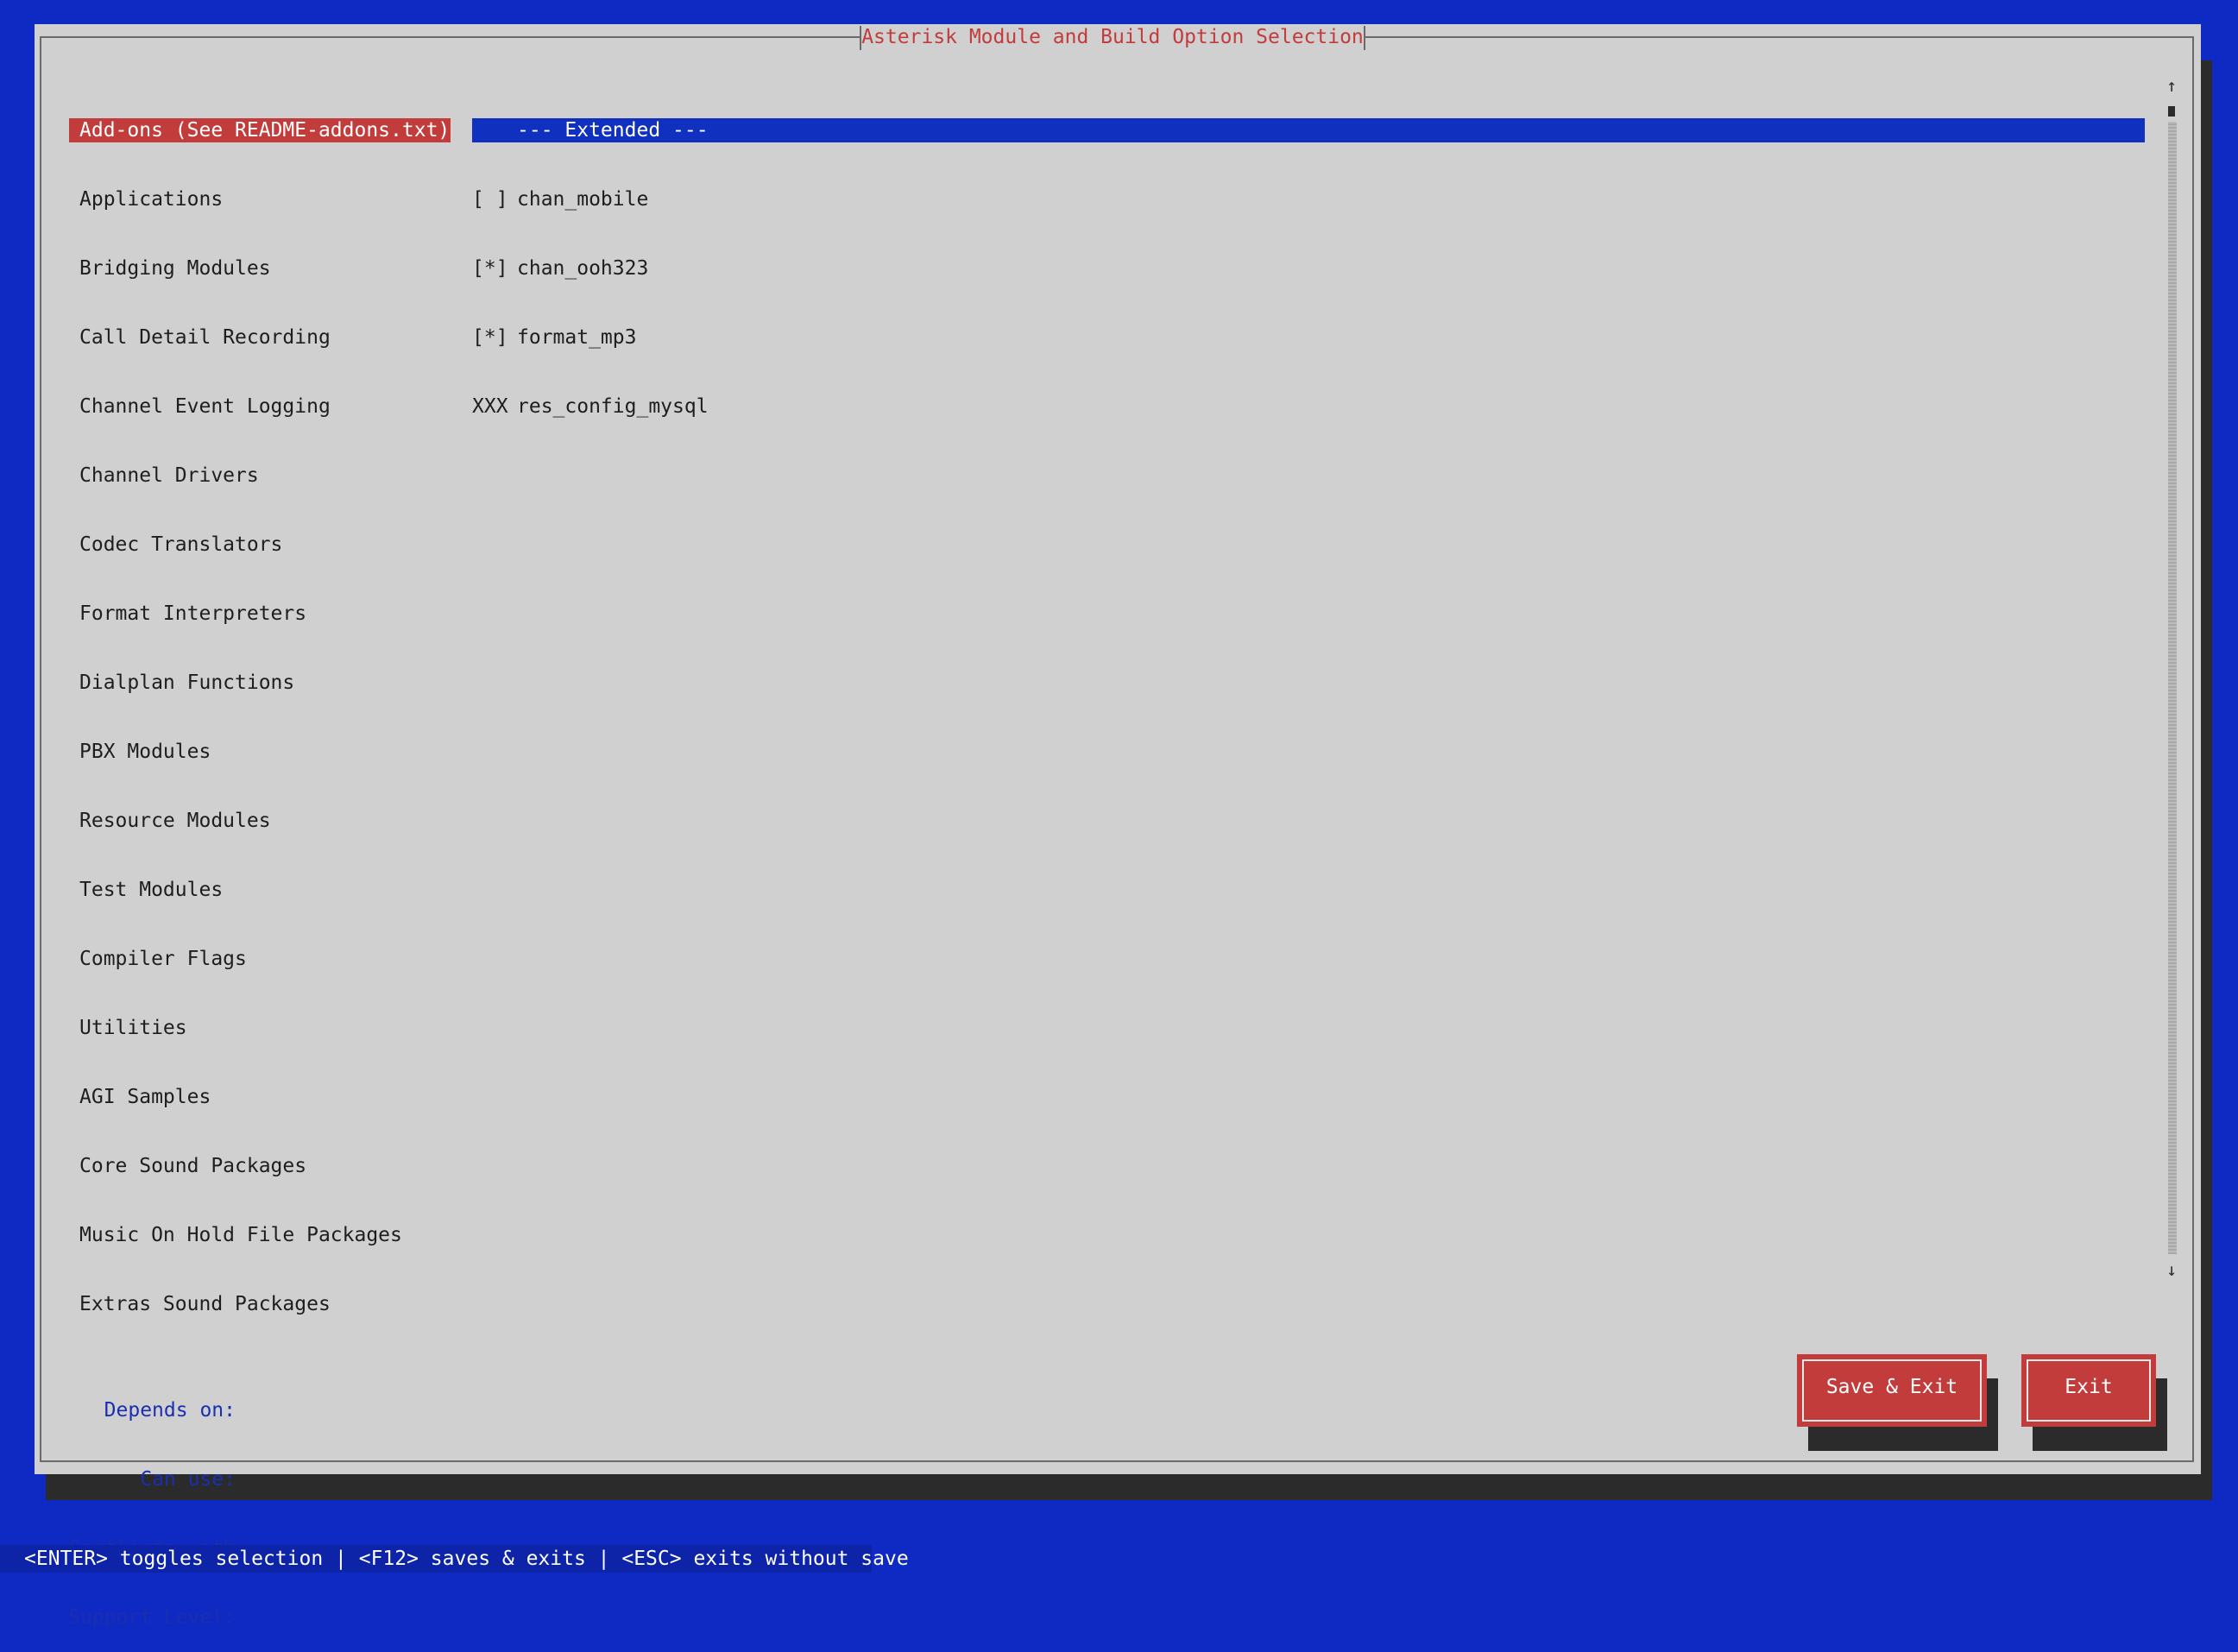 This screenshot has height=1652, width=2238. What do you see at coordinates (260, 683) in the screenshot?
I see `category-item-dialplan-functions: Dialplan Functions` at bounding box center [260, 683].